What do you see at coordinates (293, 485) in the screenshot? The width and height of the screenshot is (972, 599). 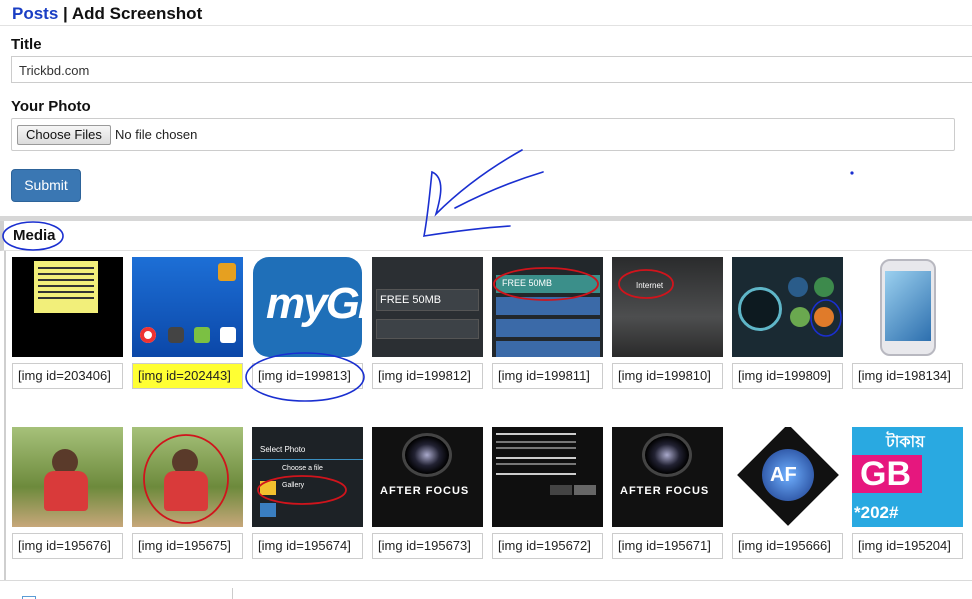 I see `gallery-text: Gallery` at bounding box center [293, 485].